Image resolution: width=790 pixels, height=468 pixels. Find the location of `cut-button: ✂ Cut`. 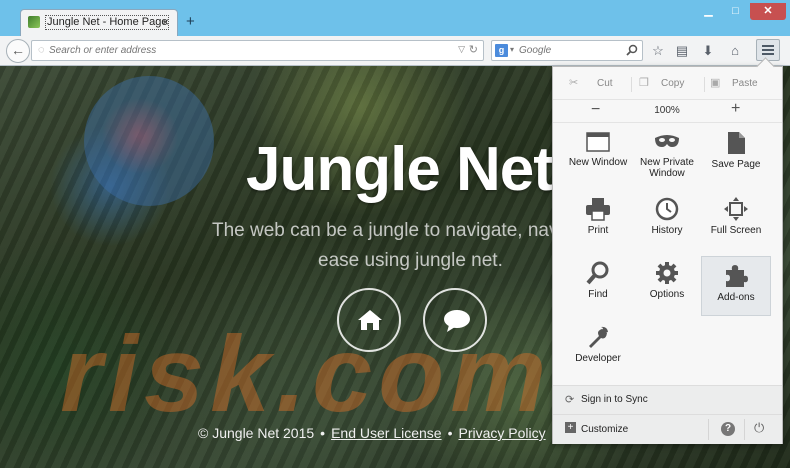

cut-button: ✂ Cut is located at coordinates (599, 84).